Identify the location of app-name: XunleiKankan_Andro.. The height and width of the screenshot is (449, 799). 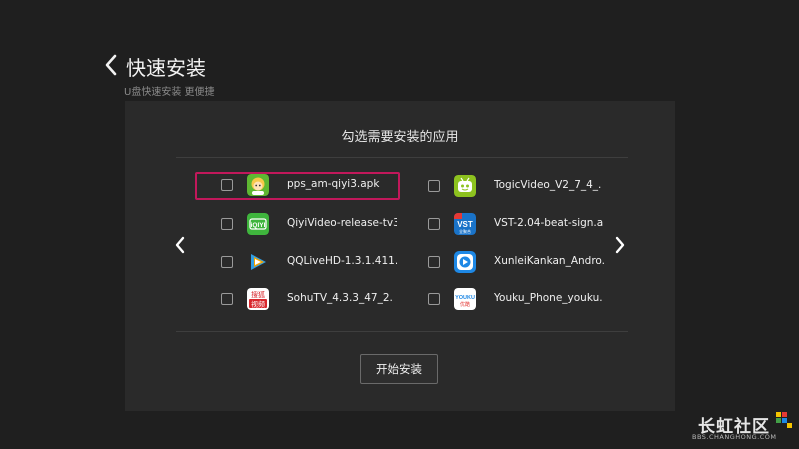
(549, 261).